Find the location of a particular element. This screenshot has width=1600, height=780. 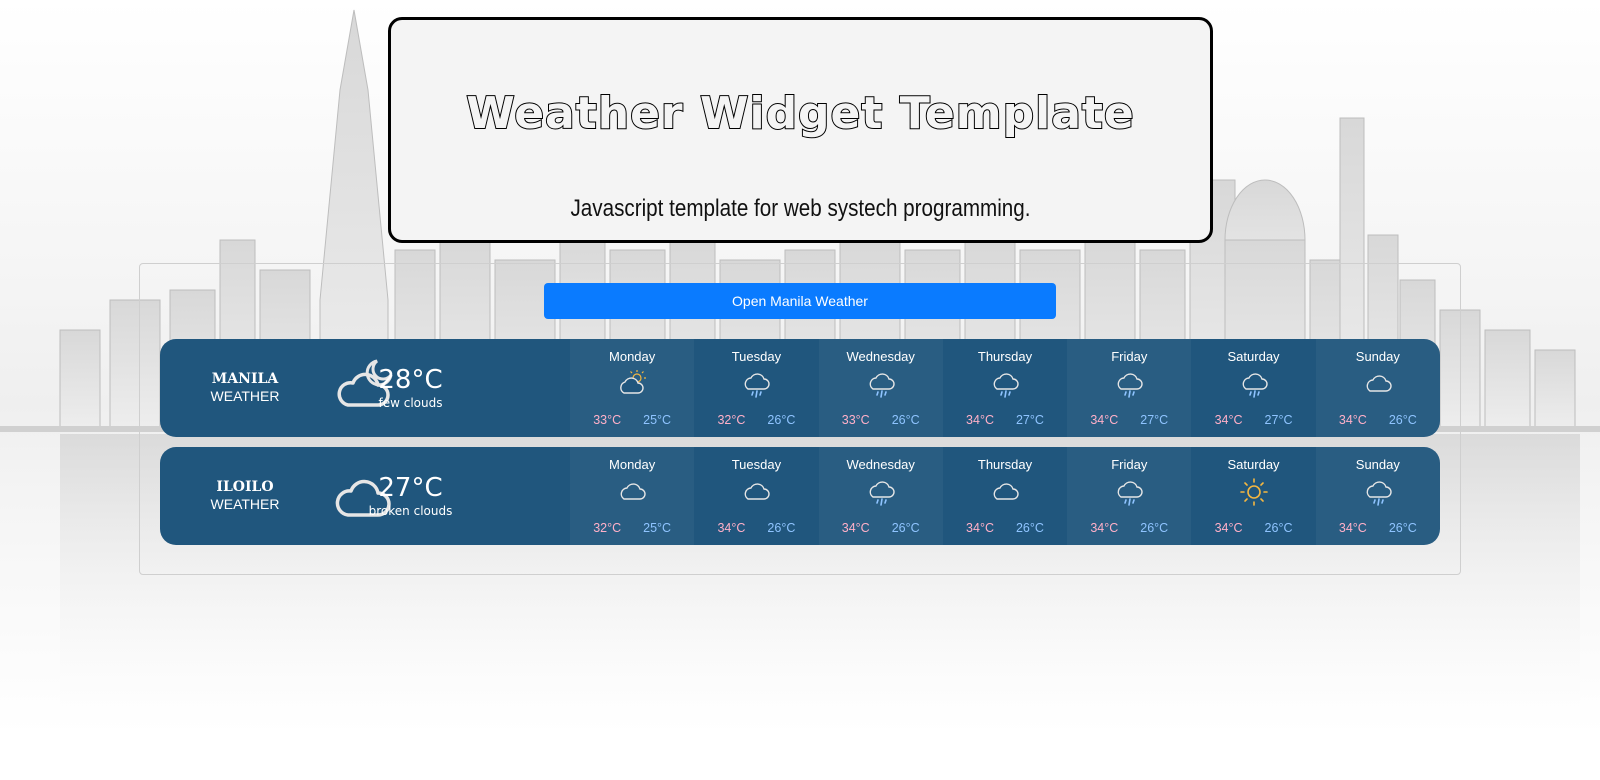

current-temp: 27°C is located at coordinates (410, 488).